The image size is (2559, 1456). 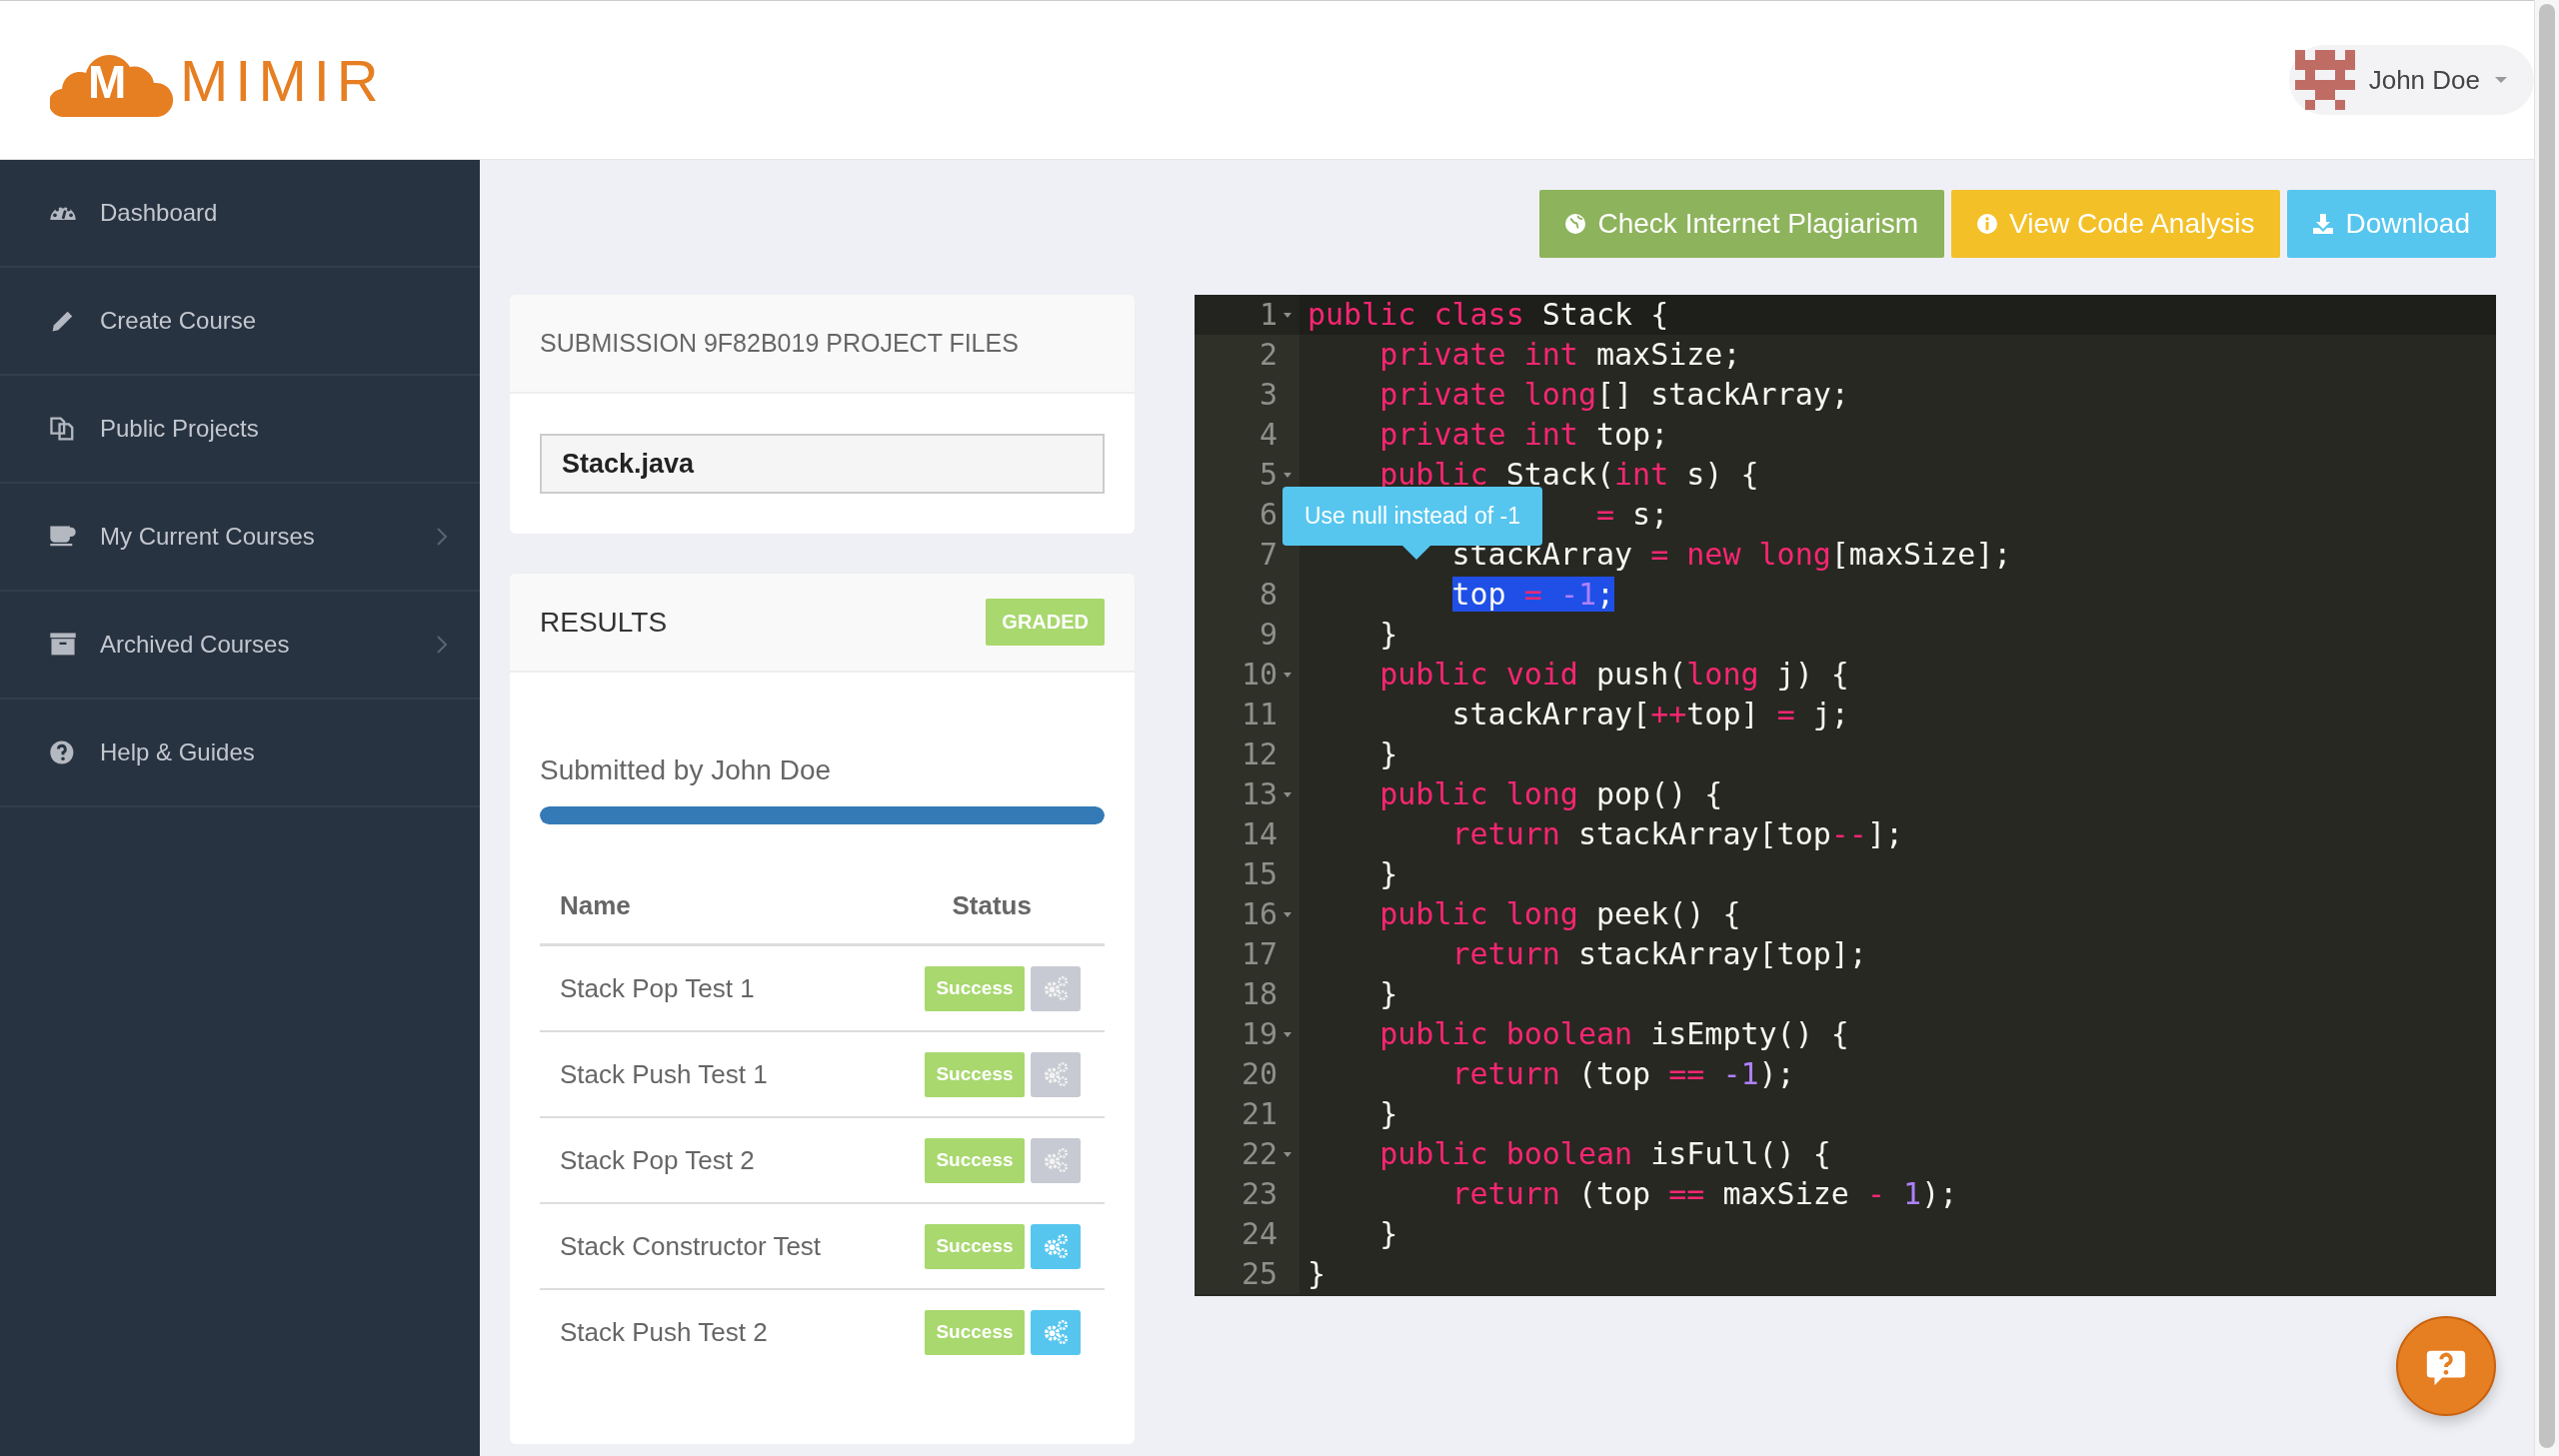 I want to click on line-number: 6, so click(x=1268, y=515).